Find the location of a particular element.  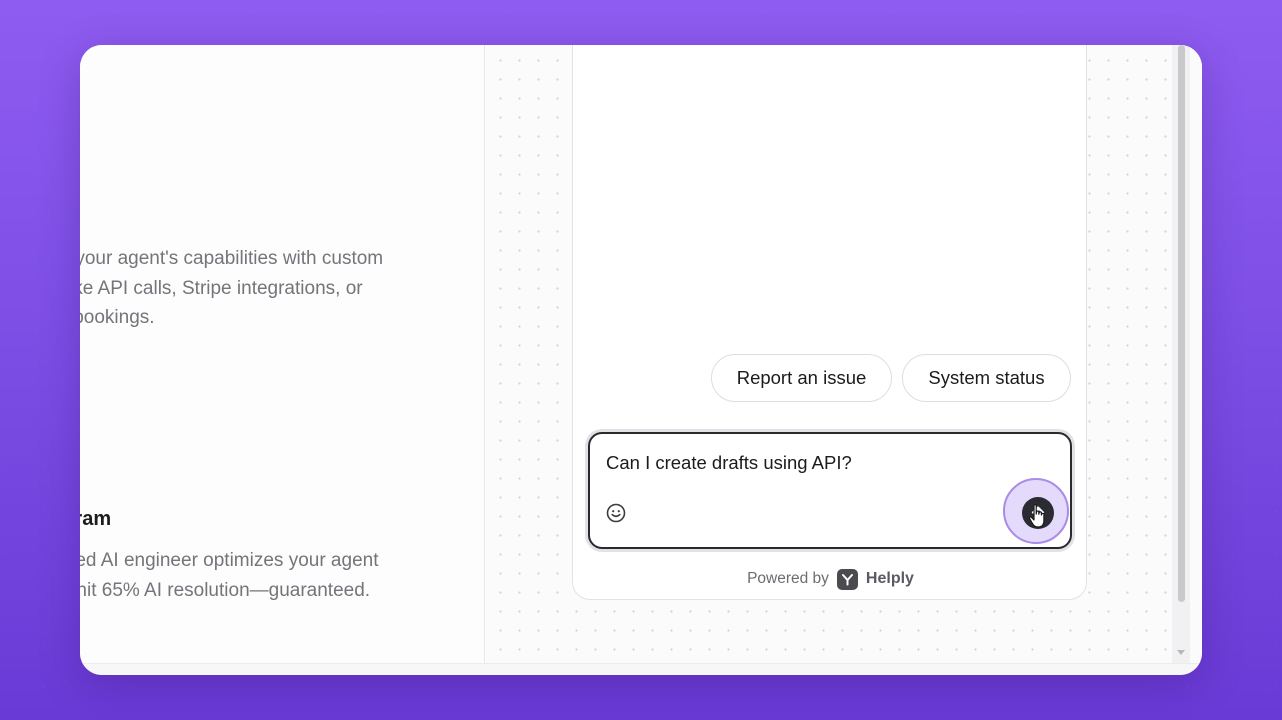

hand-pointer-icon is located at coordinates (1036, 516).